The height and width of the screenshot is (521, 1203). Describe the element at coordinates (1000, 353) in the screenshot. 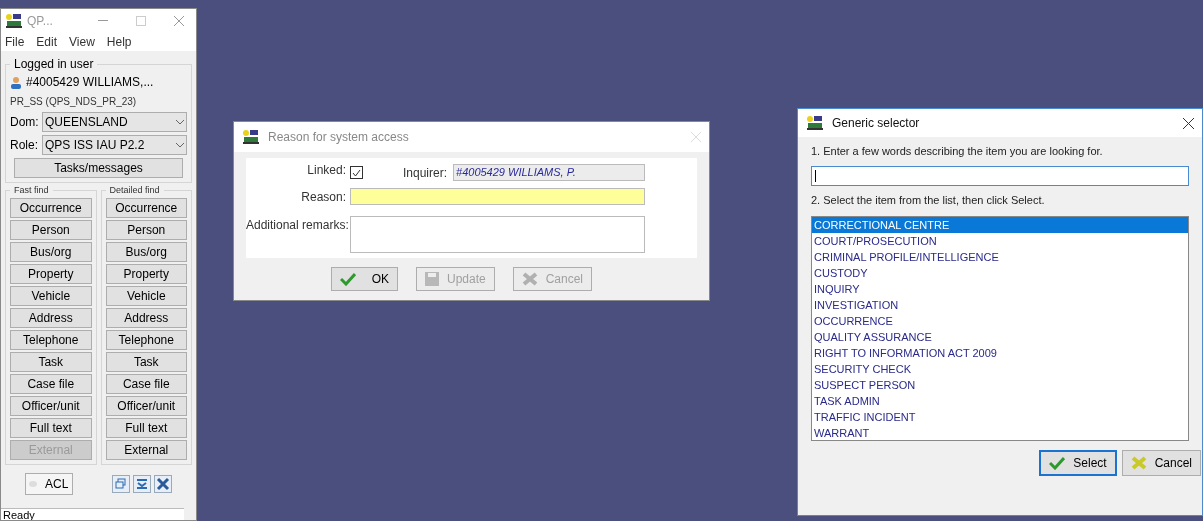

I see `list-item: RIGHT TO INFORMATION ACT 2009` at that location.